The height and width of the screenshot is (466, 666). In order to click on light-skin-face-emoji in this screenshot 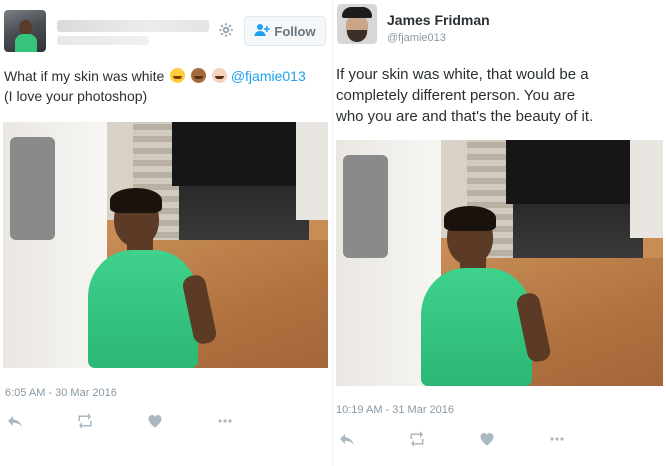, I will do `click(219, 75)`.